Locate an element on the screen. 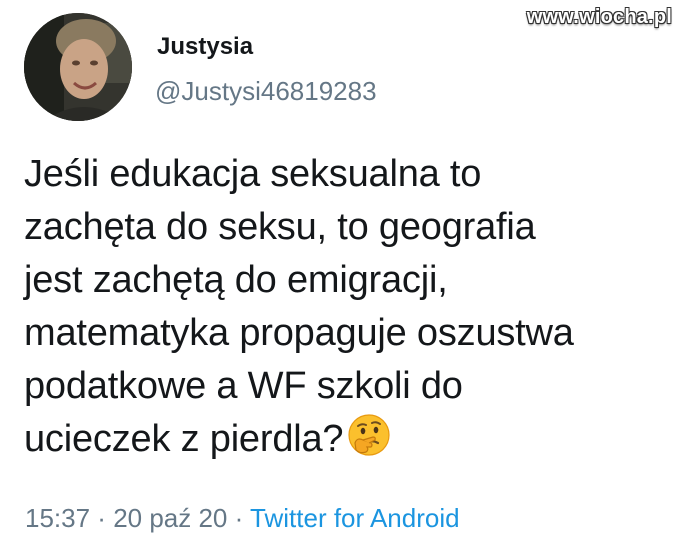 The image size is (686, 558). avatar-photo is located at coordinates (78, 67).